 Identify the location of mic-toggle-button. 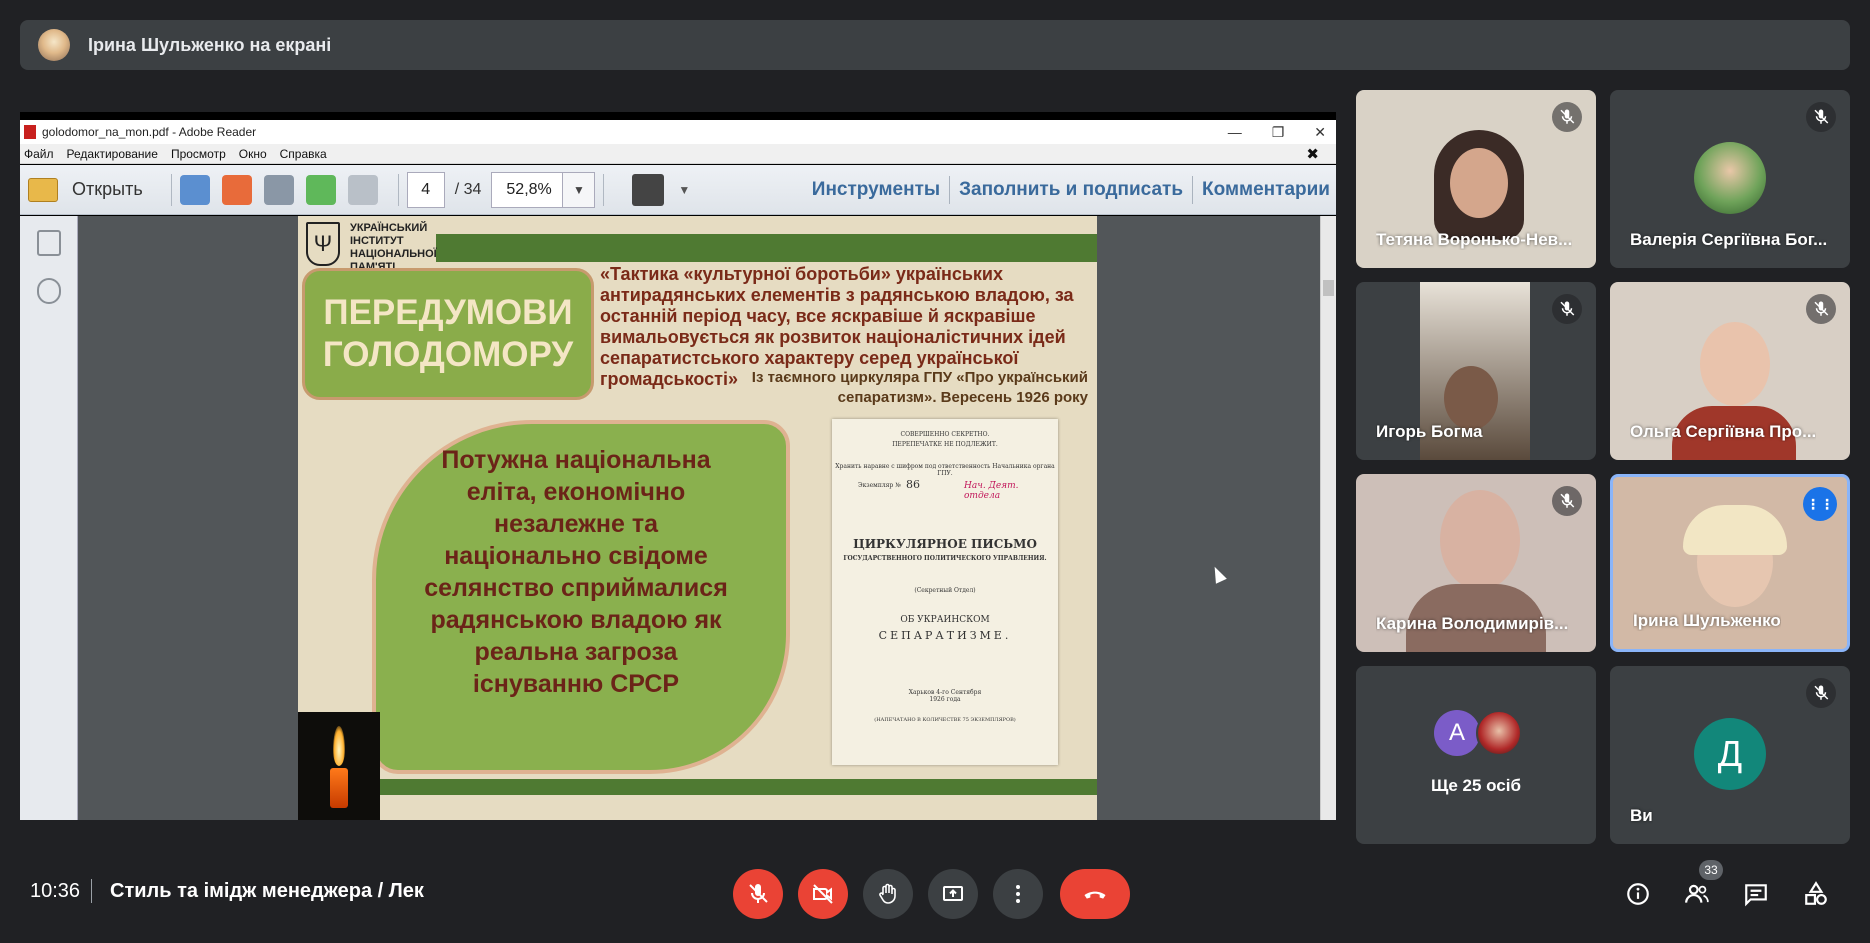
(758, 894).